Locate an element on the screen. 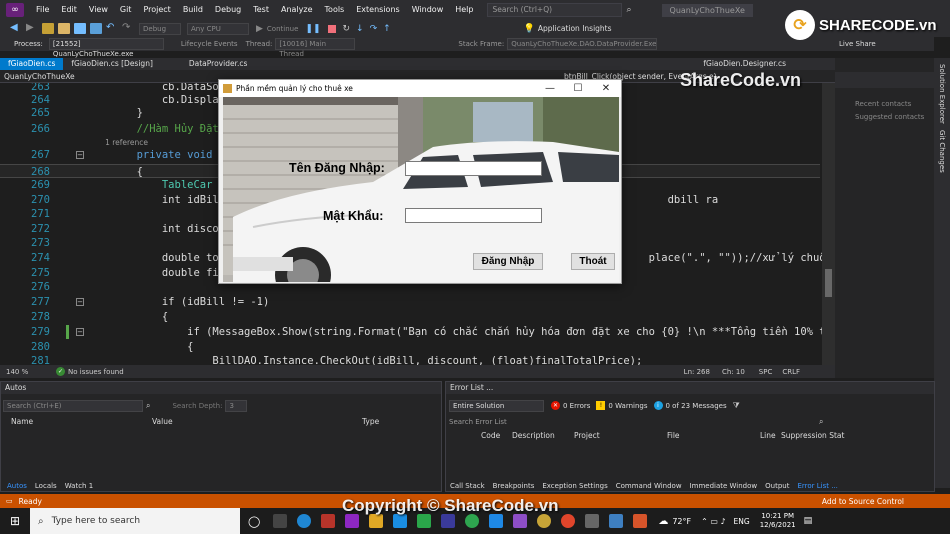  platform-dropdown: Any CPU is located at coordinates (218, 28).